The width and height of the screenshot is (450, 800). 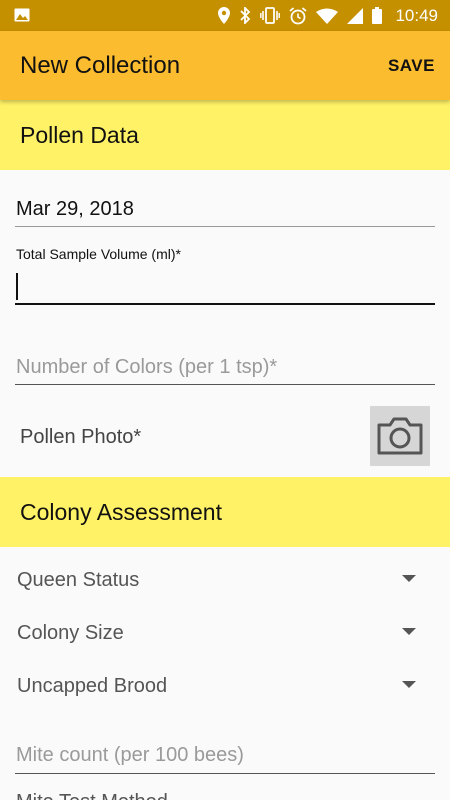 I want to click on dropdown-label: Queen Status, so click(x=78, y=580).